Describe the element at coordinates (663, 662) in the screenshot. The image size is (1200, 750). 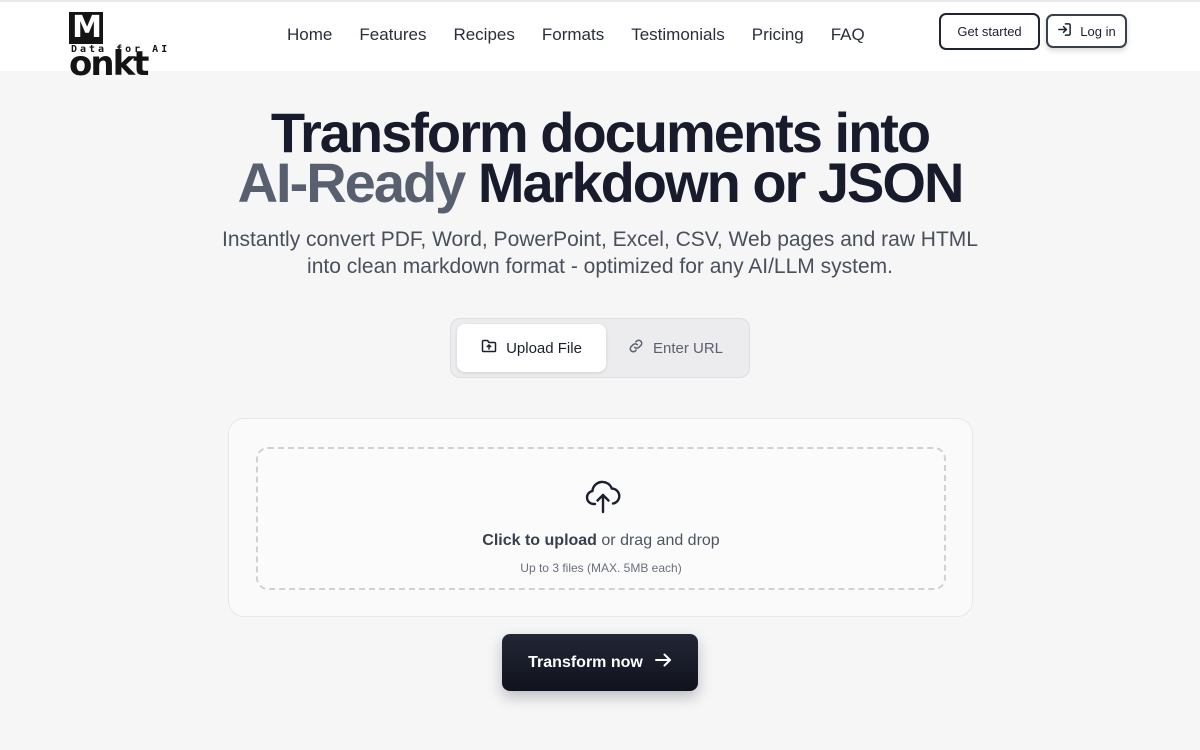
I see `arrow-right-icon` at that location.